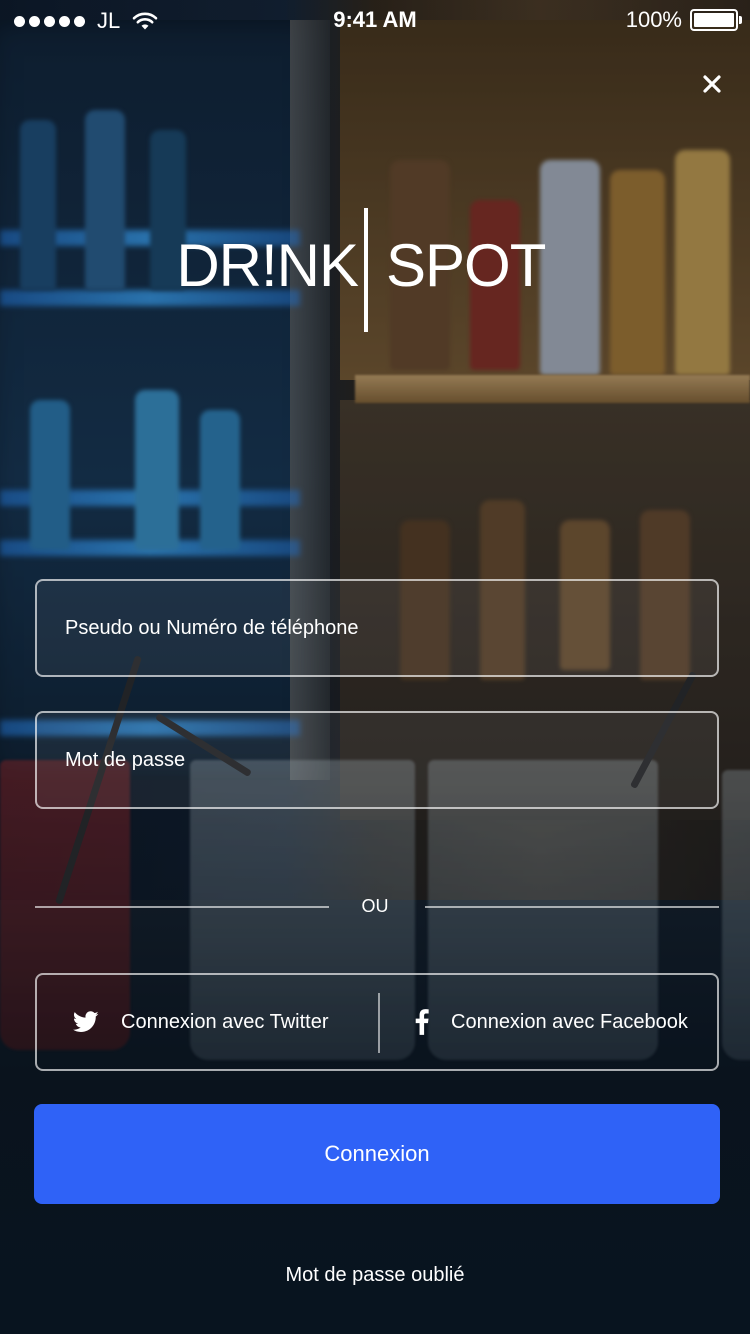 The width and height of the screenshot is (750, 1334). I want to click on social-separator, so click(379, 1023).